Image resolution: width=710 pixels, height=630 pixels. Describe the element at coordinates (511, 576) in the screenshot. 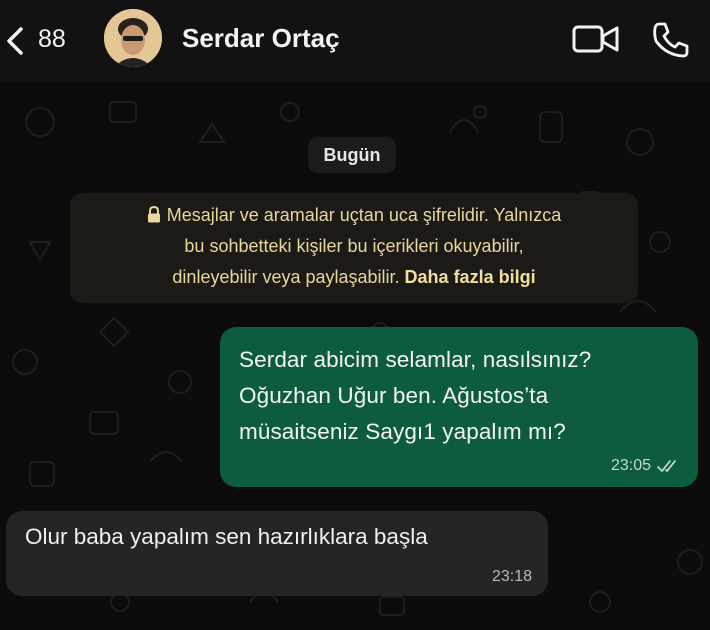

I see `message-time: 23:18` at that location.